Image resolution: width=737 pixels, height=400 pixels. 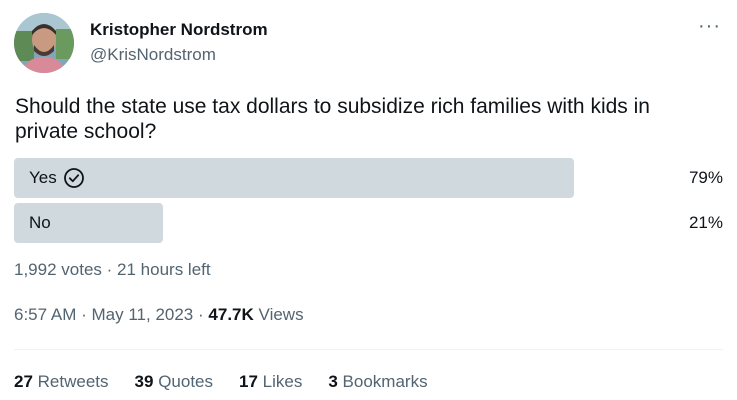 I want to click on tweet-timestamp: 6:57 AM · May 11, 2023 · 47.7K Views, so click(x=159, y=315).